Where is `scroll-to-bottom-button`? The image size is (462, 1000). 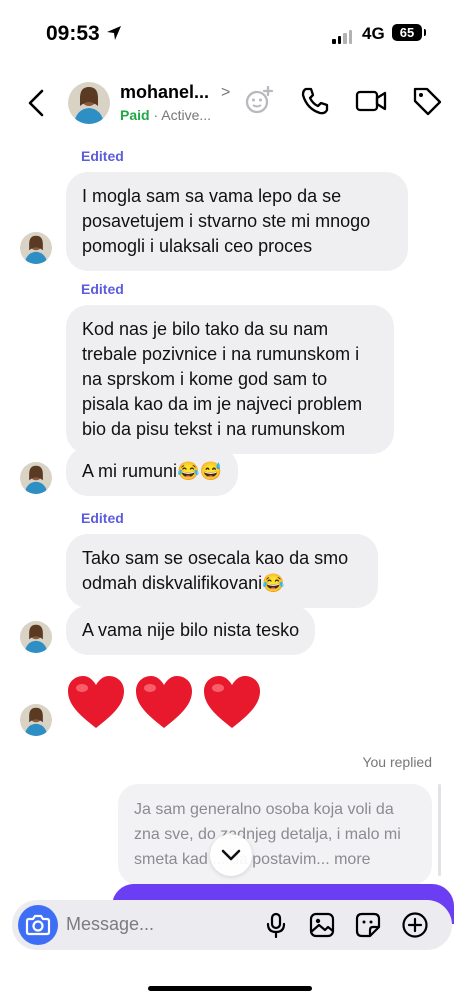 scroll-to-bottom-button is located at coordinates (231, 855).